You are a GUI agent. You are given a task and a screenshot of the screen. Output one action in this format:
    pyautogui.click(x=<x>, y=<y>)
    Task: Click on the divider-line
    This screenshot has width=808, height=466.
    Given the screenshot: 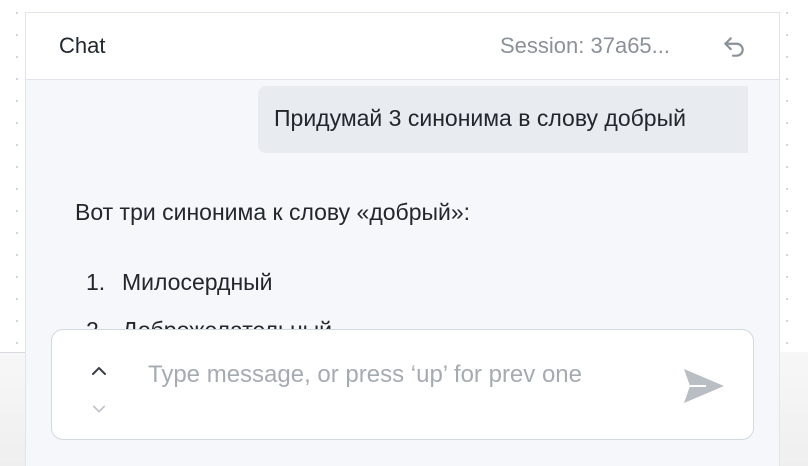 What is the action you would take?
    pyautogui.click(x=13, y=352)
    